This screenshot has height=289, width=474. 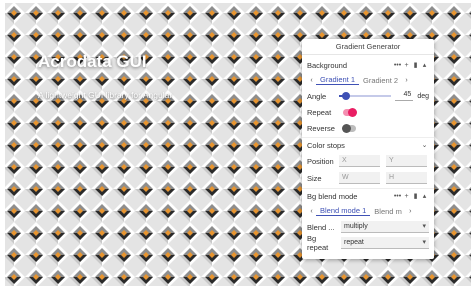 I want to click on angle-input: 45, so click(x=404, y=96).